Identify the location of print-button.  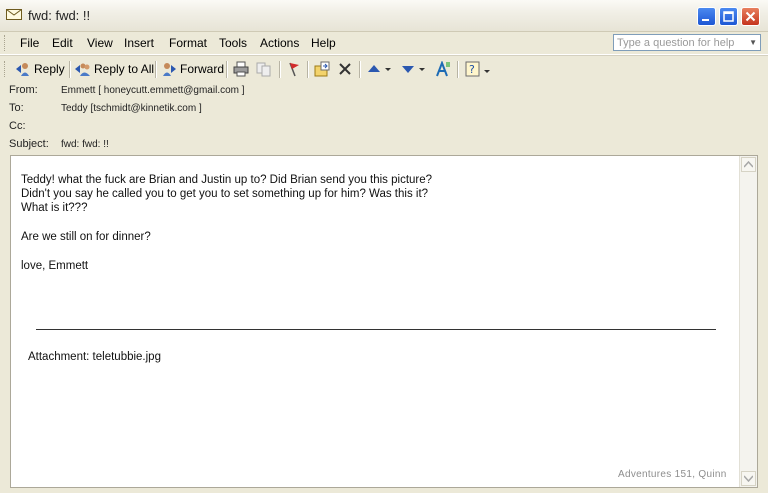
(242, 69).